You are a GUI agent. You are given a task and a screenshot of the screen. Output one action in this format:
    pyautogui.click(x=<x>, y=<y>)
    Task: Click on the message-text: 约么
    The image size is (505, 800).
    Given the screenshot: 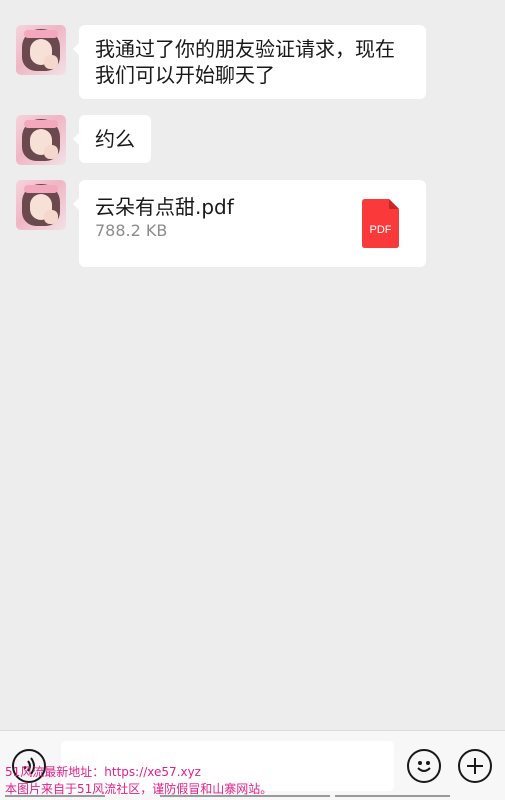 What is the action you would take?
    pyautogui.click(x=115, y=139)
    